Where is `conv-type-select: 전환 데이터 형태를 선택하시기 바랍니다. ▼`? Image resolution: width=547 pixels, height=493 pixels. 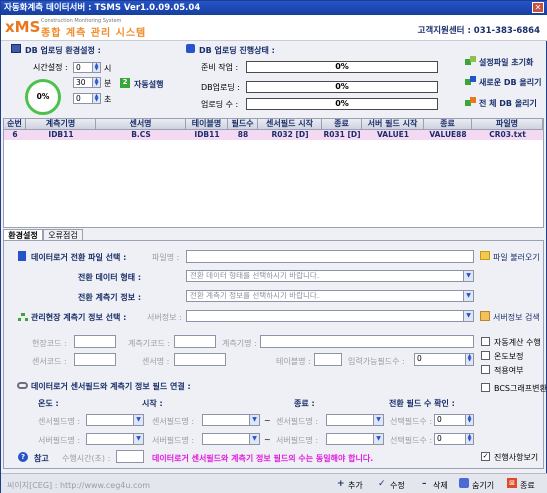 conv-type-select: 전환 데이터 형태를 선택하시기 바랍니다. ▼ is located at coordinates (330, 276).